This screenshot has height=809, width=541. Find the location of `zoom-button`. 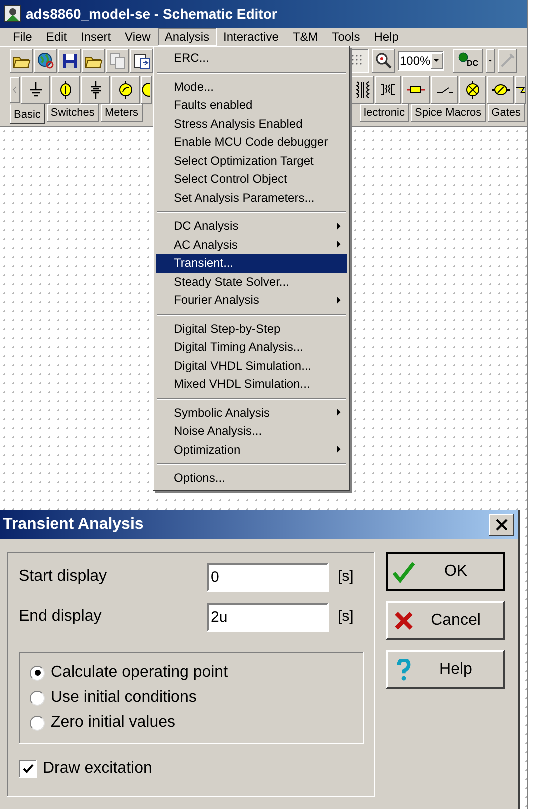

zoom-button is located at coordinates (383, 60).